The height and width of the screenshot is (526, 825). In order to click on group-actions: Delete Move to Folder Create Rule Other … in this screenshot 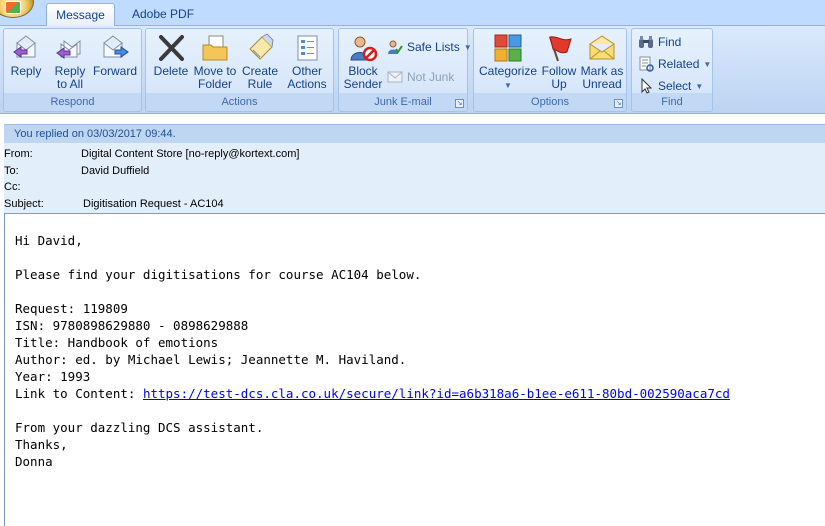, I will do `click(239, 70)`.